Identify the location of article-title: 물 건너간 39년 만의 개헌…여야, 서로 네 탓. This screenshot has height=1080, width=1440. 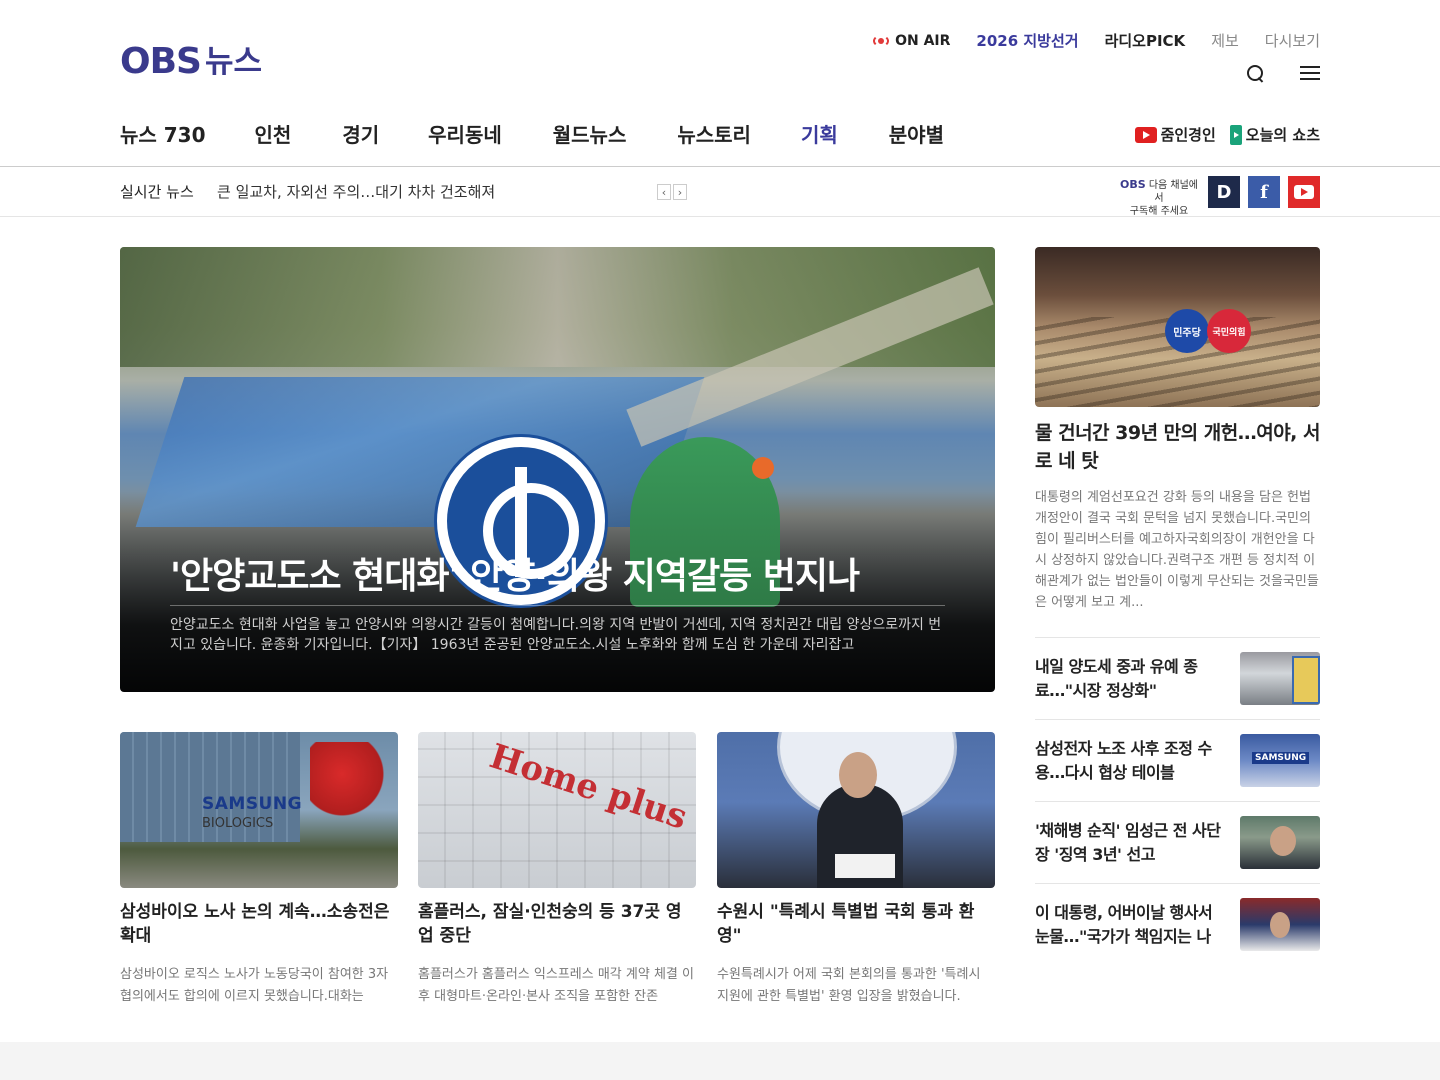
(1178, 447).